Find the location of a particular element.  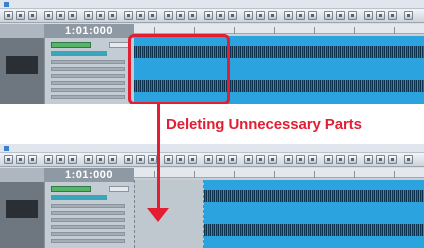

title-bar is located at coordinates (212, 148).